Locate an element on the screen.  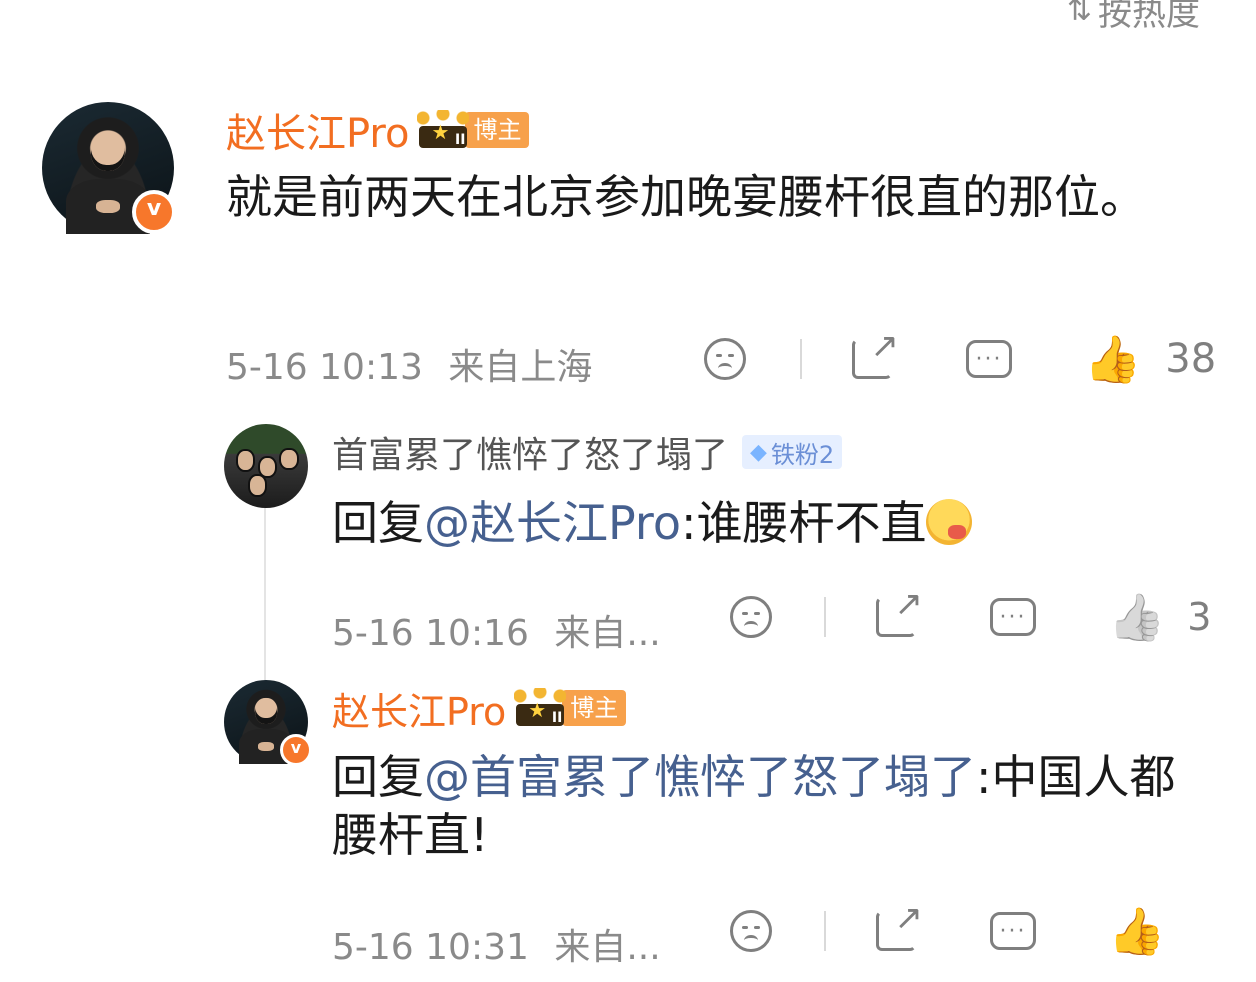
yummy-emoji-icon is located at coordinates (949, 522).